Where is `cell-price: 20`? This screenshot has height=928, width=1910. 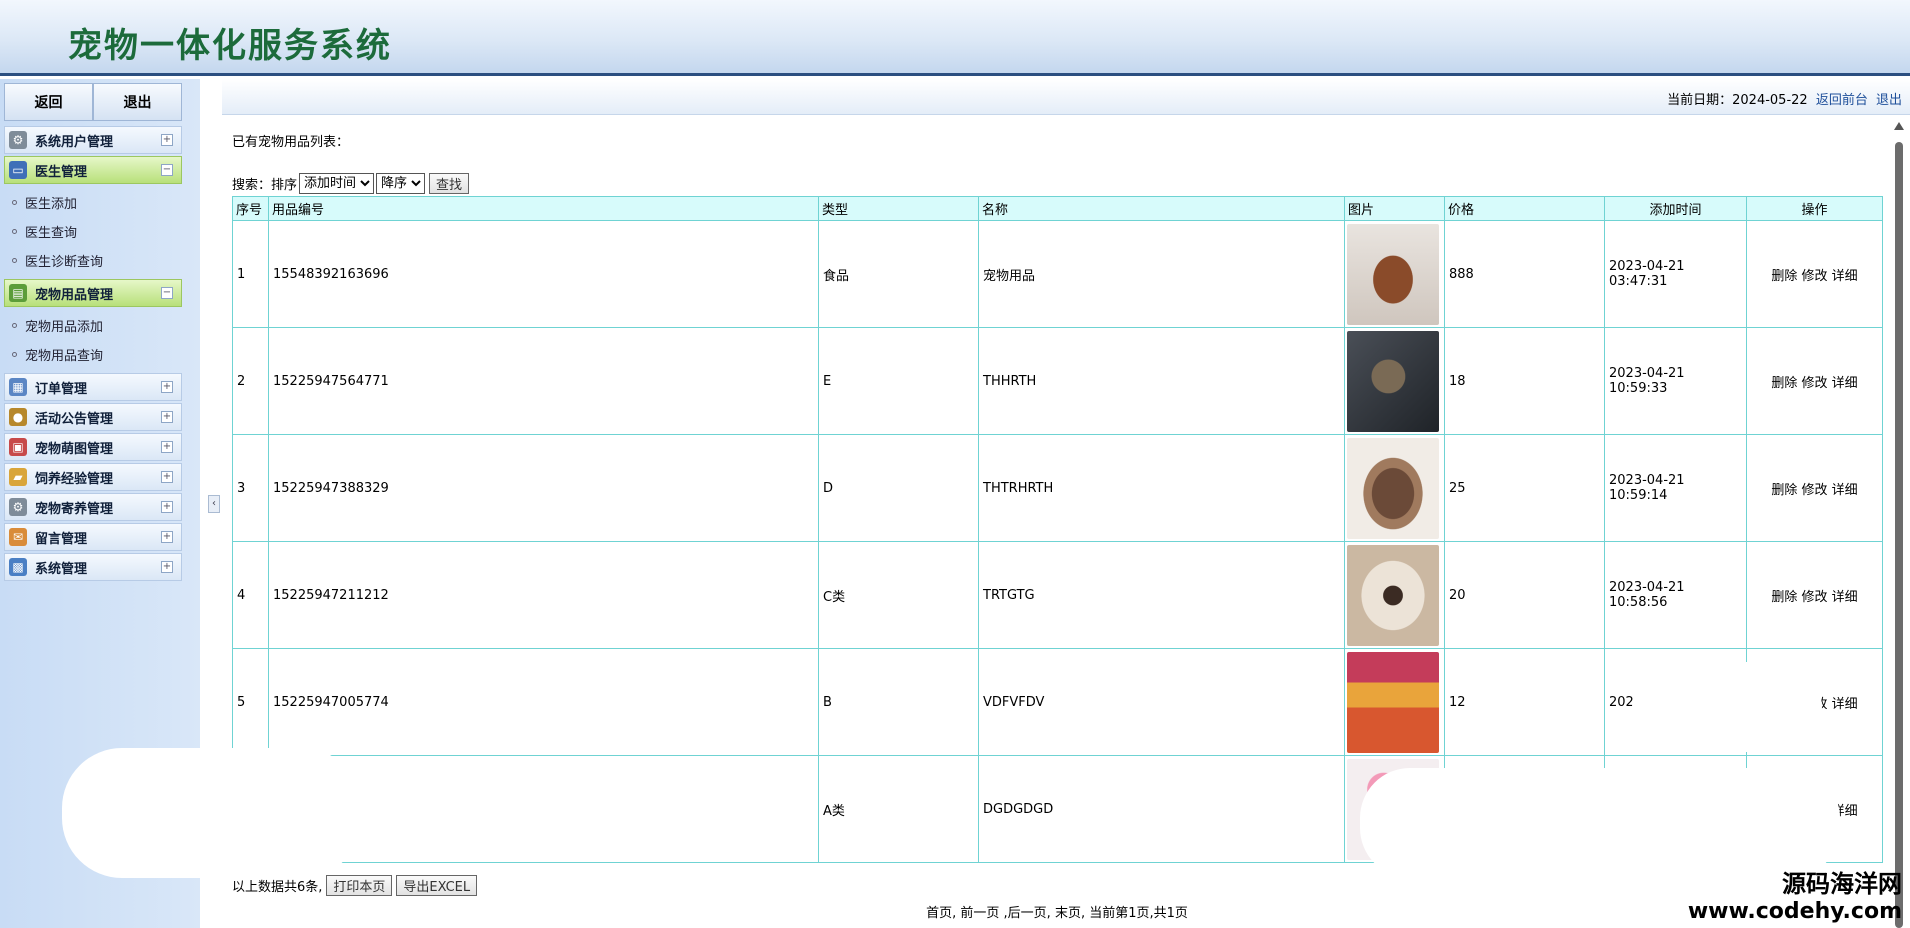 cell-price: 20 is located at coordinates (1524, 595).